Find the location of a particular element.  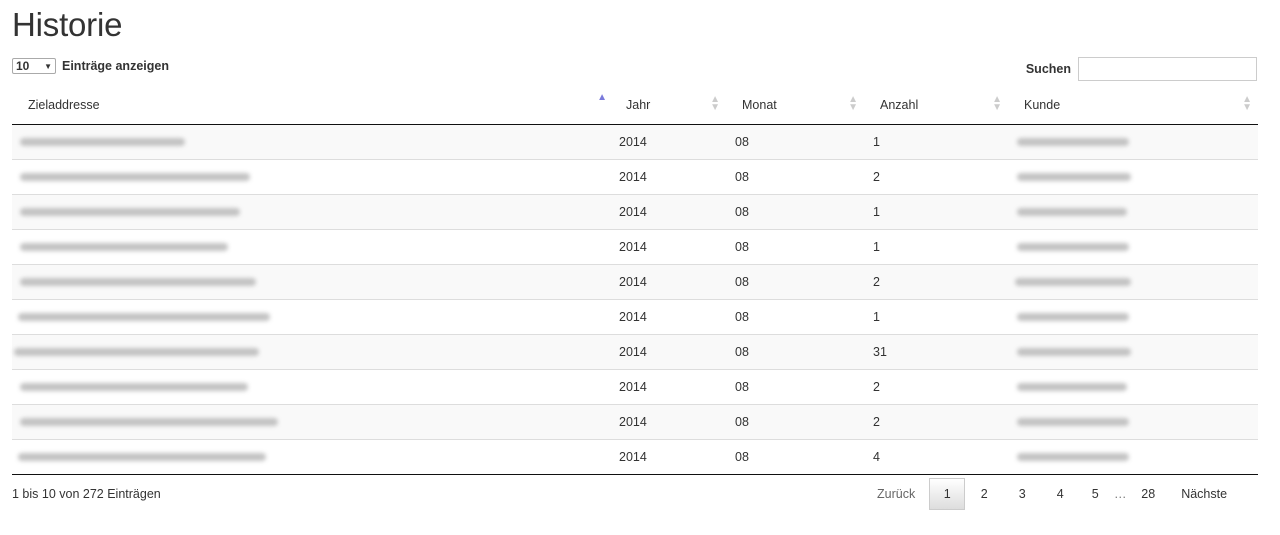

column-header-label: Anzahl is located at coordinates (899, 105).